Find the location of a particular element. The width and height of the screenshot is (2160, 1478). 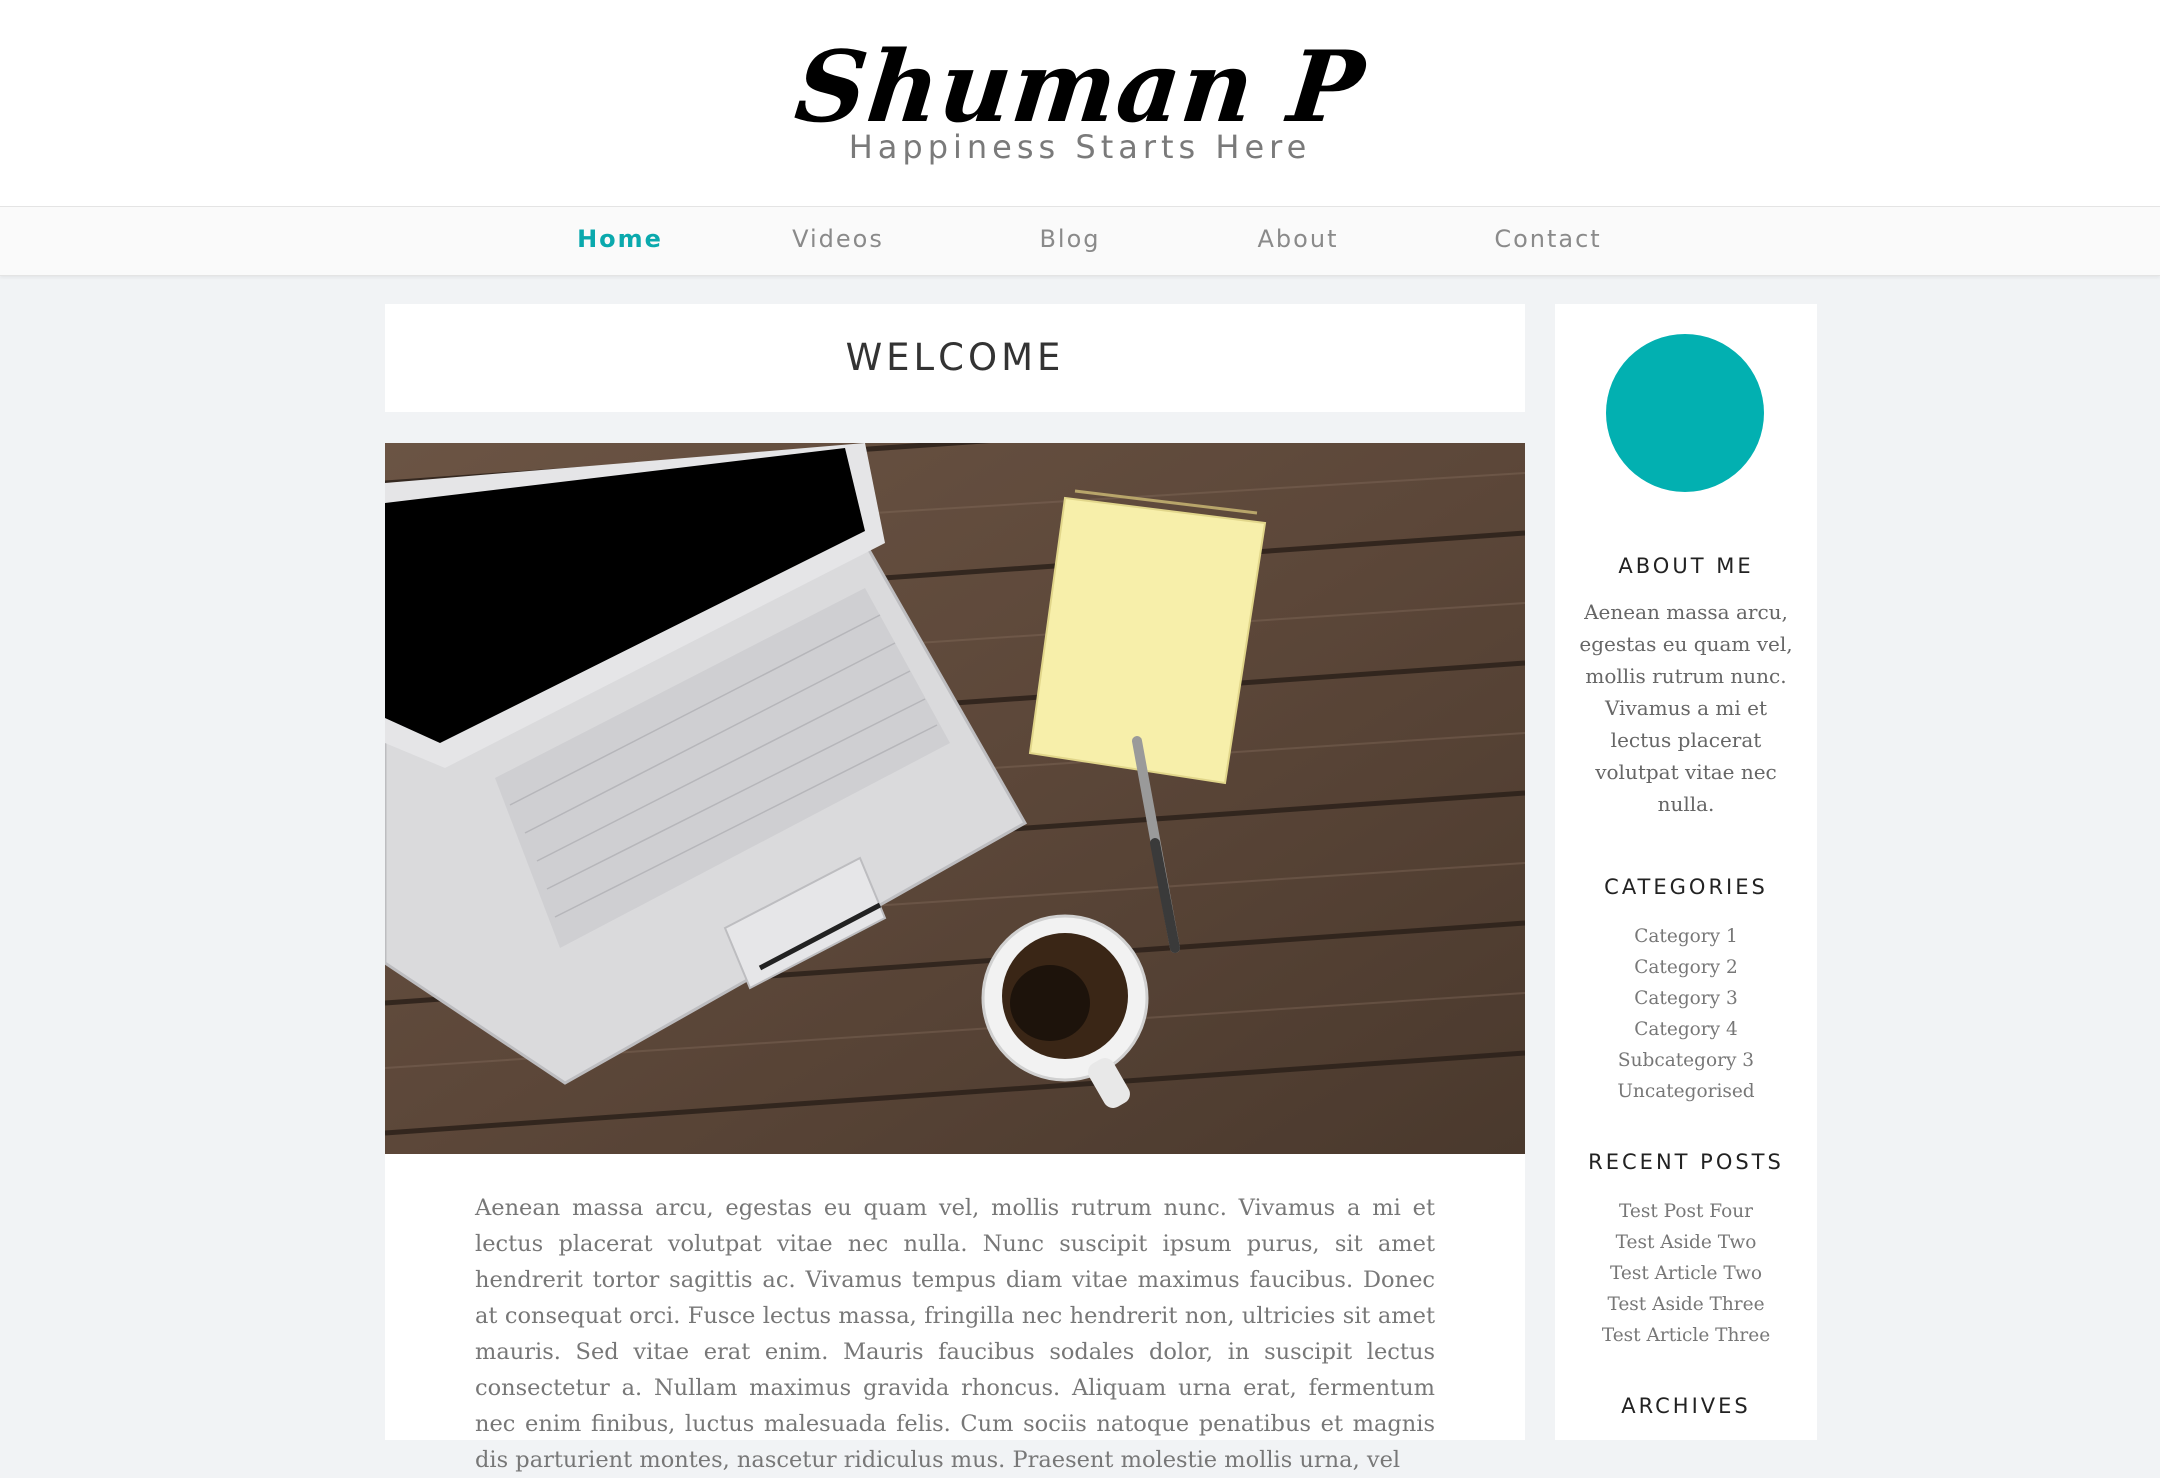

category-link: Category 4 is located at coordinates (1686, 1029).